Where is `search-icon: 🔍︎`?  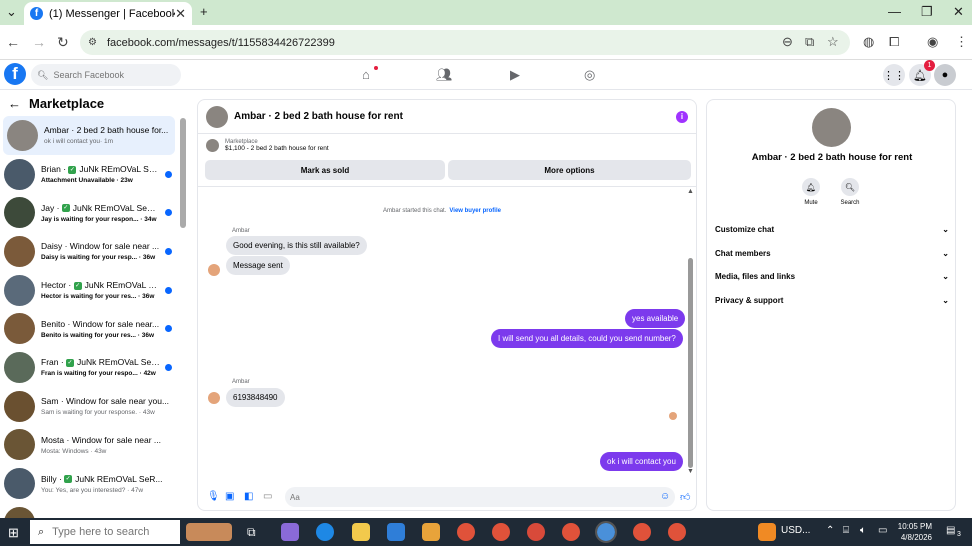 search-icon: 🔍︎ is located at coordinates (43, 74).